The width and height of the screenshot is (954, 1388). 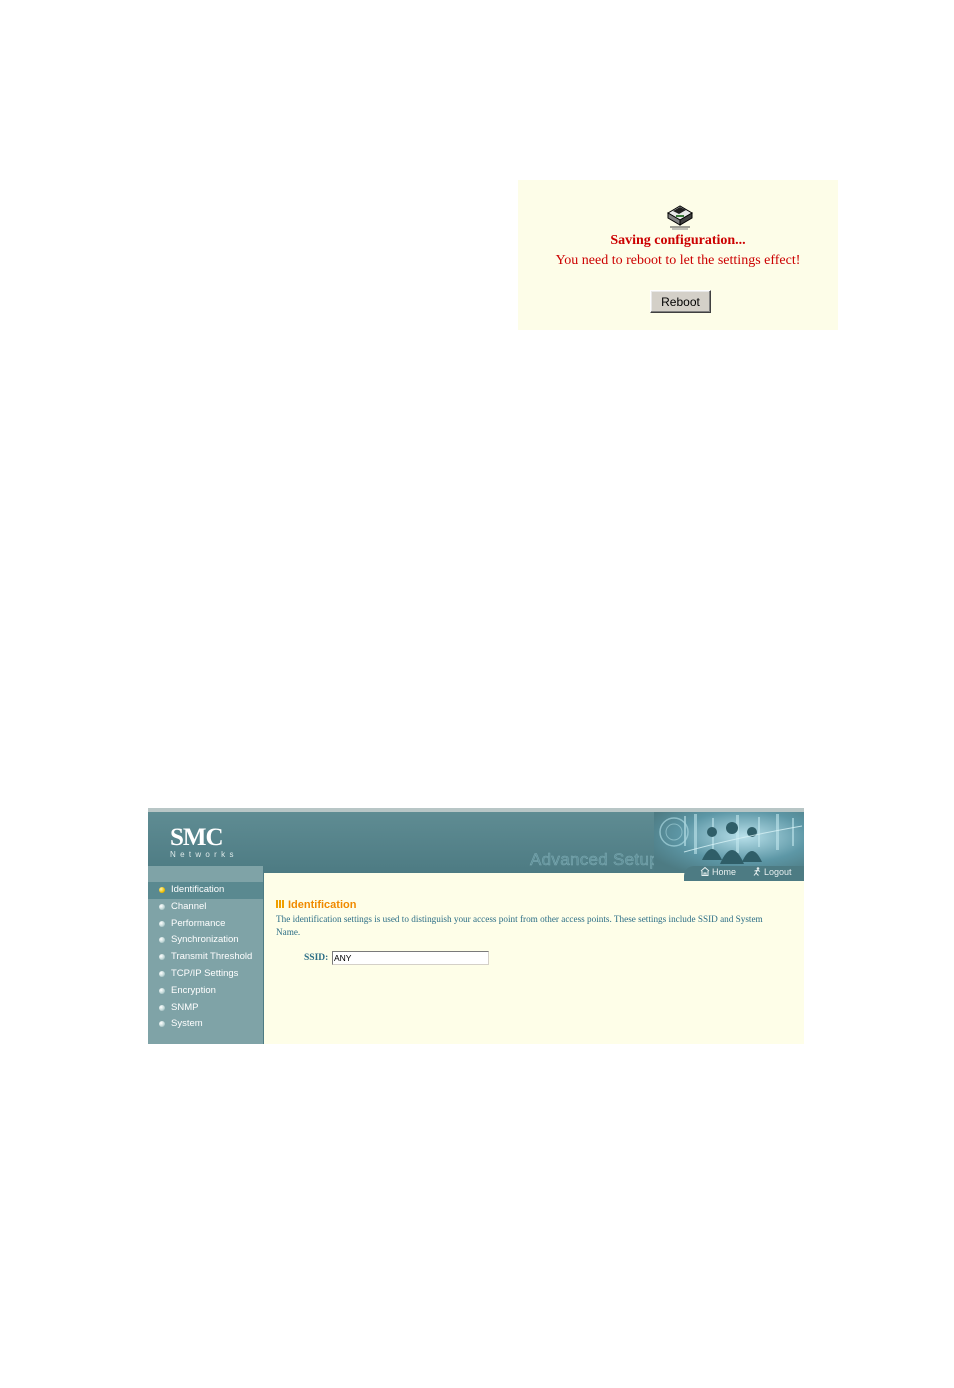 What do you see at coordinates (724, 872) in the screenshot?
I see `home-label: Home` at bounding box center [724, 872].